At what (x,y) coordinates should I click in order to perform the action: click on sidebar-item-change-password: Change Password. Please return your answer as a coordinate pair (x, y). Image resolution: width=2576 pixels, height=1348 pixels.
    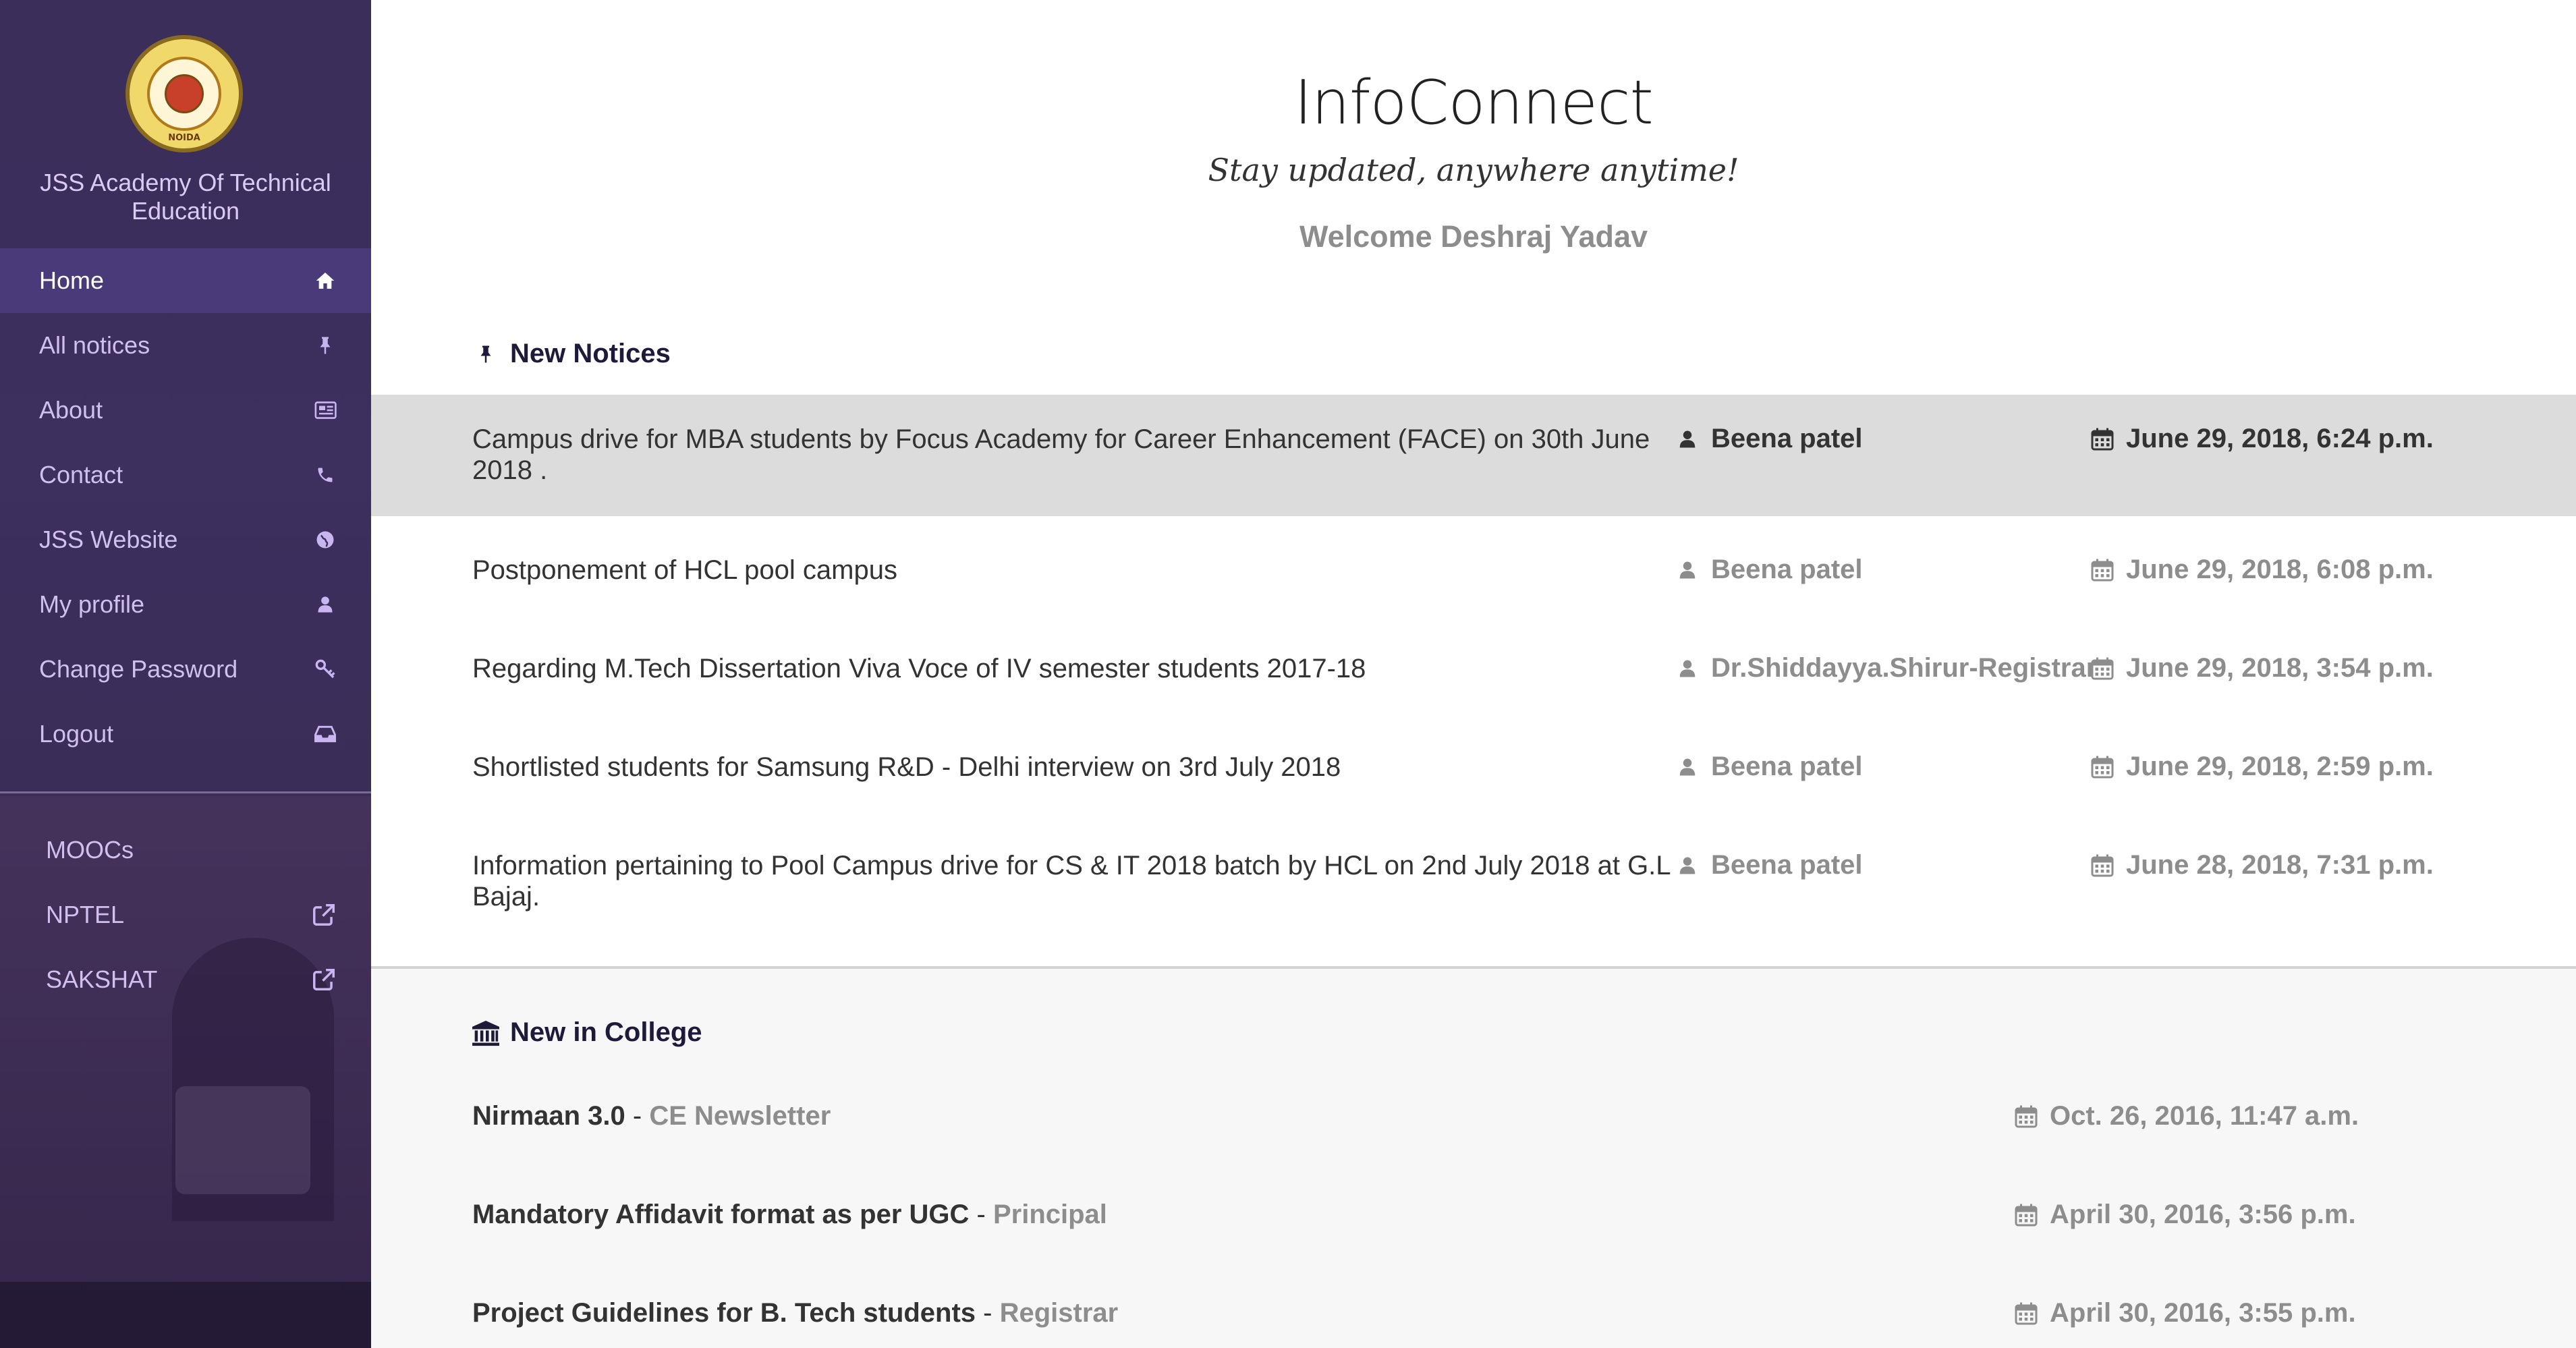
    Looking at the image, I should click on (185, 669).